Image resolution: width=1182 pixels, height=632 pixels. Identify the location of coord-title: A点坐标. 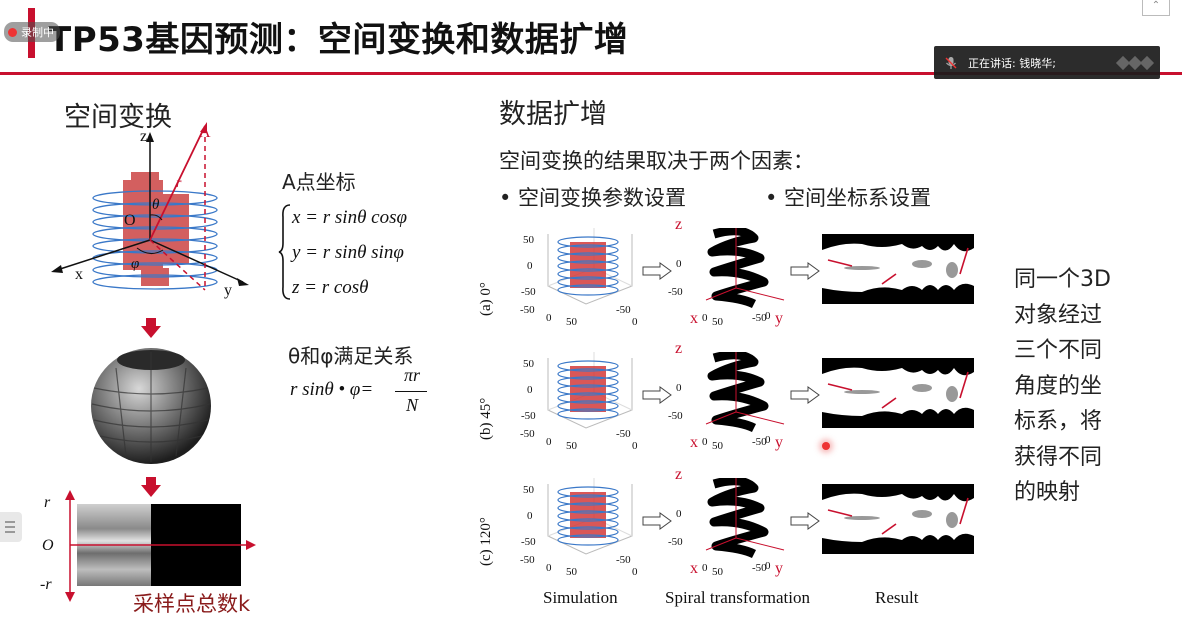
(319, 182).